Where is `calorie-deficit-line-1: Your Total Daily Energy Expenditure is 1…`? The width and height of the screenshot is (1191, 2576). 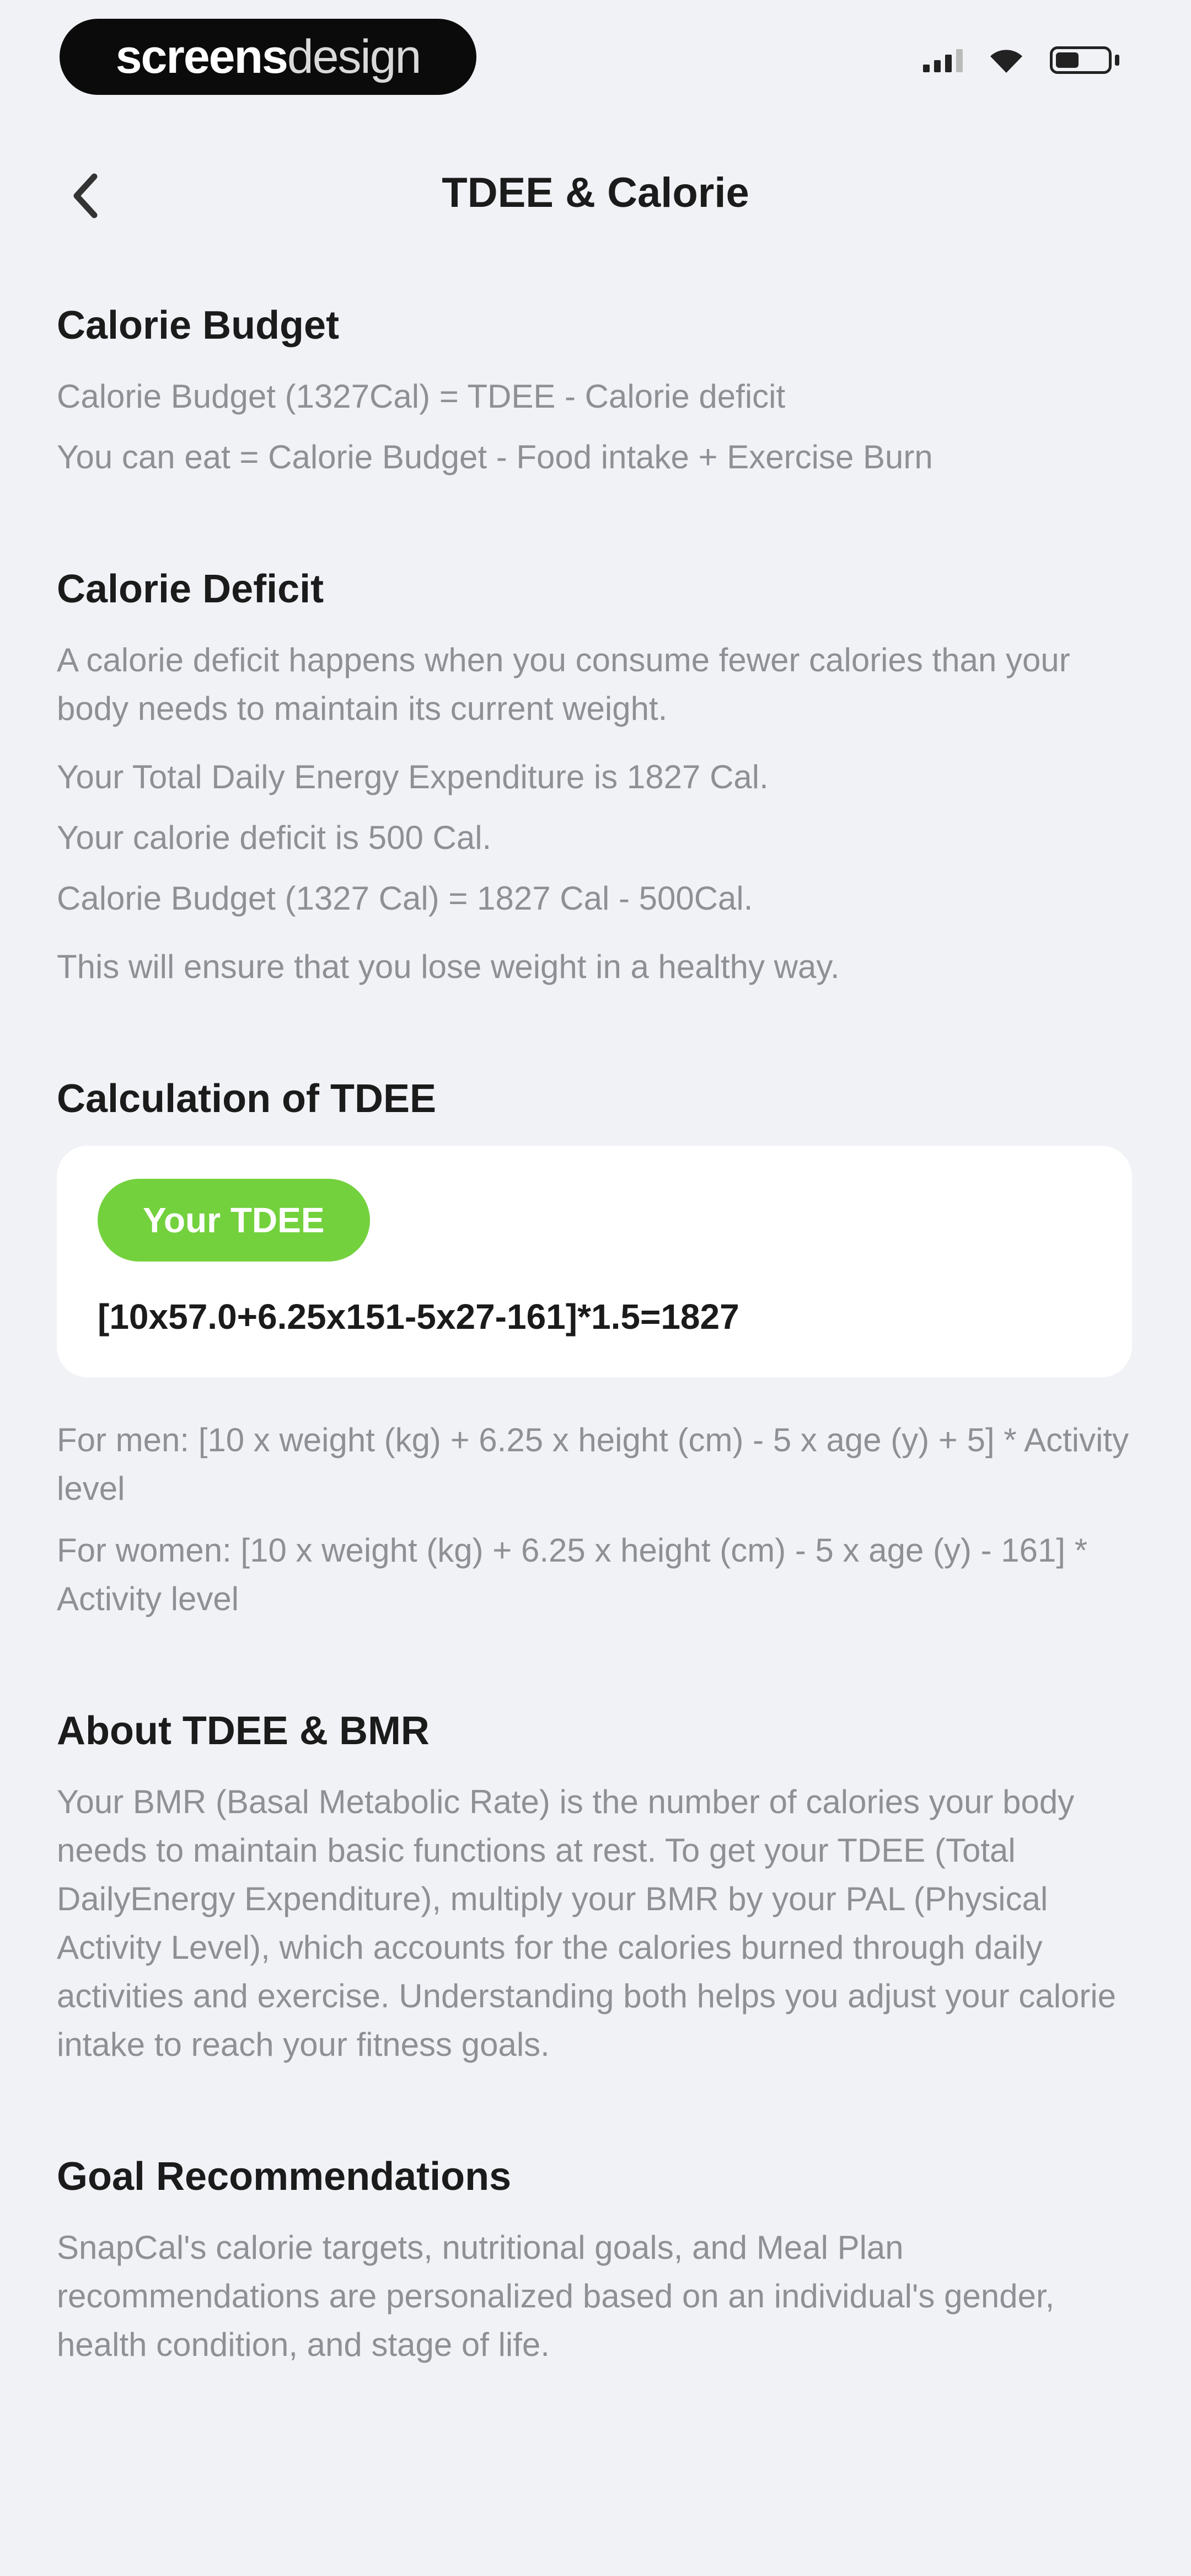 calorie-deficit-line-1: Your Total Daily Energy Expenditure is 1… is located at coordinates (413, 776).